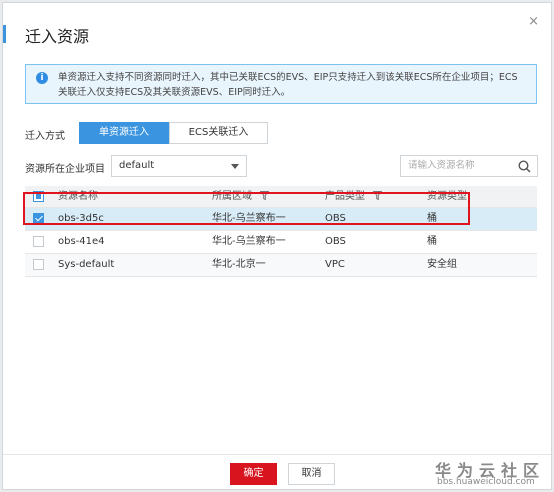  Describe the element at coordinates (78, 196) in the screenshot. I see `col-header-resource-name: 资源名称` at that location.